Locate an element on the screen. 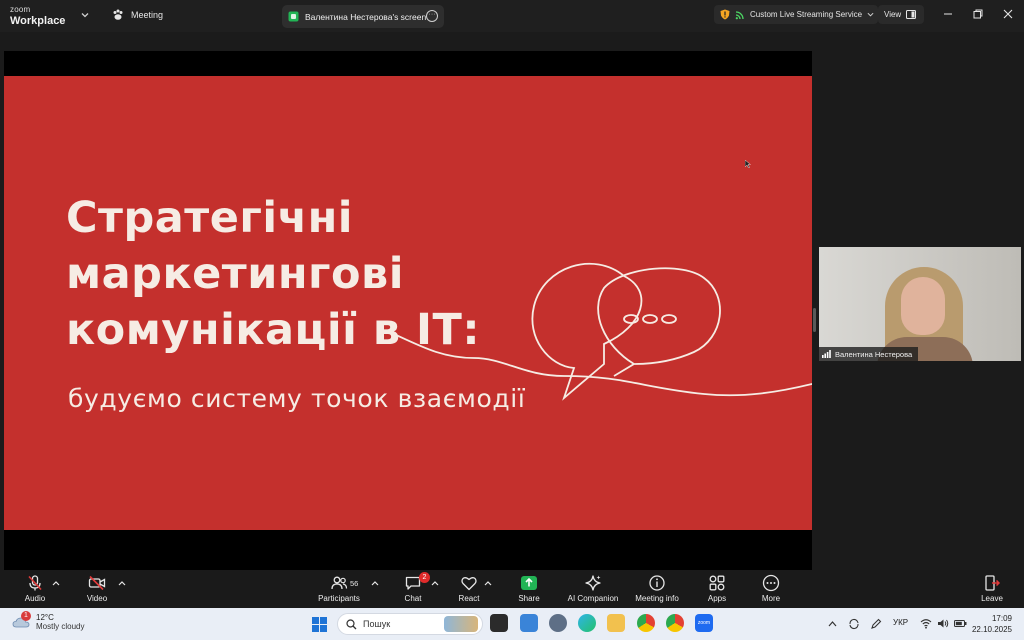  mouse-cursor-icon is located at coordinates (748, 164).